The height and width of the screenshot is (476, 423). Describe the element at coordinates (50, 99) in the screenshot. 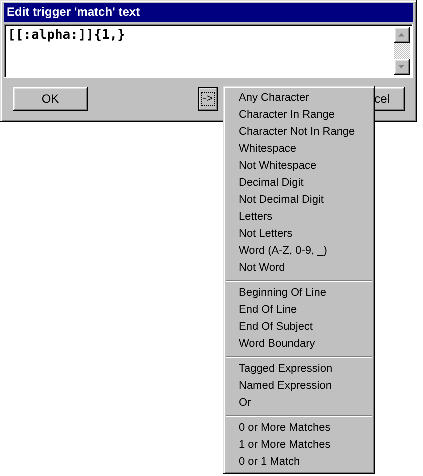

I see `ok-button: OK` at that location.